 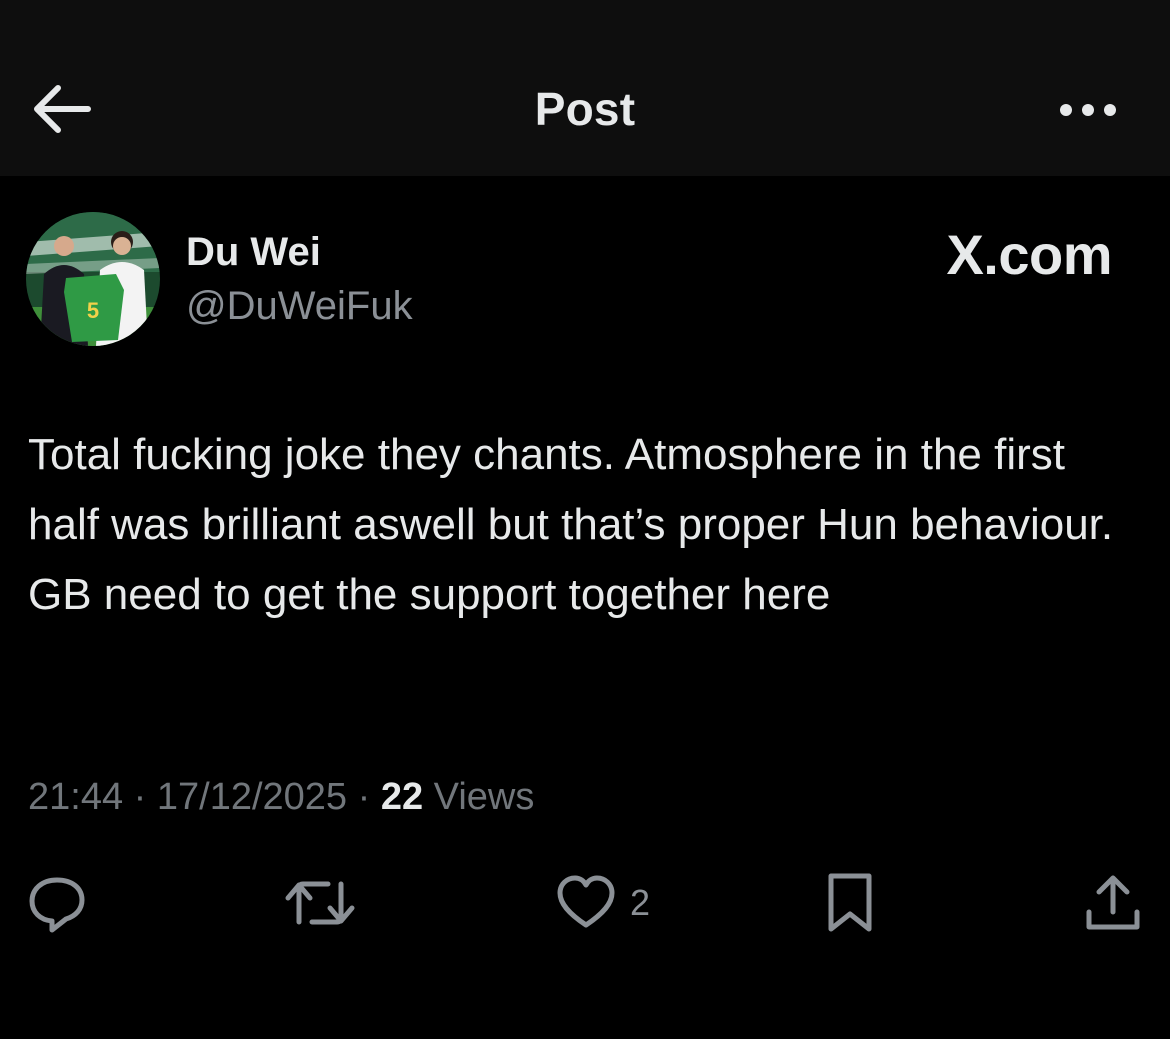 What do you see at coordinates (479, 797) in the screenshot?
I see `views-label: Views` at bounding box center [479, 797].